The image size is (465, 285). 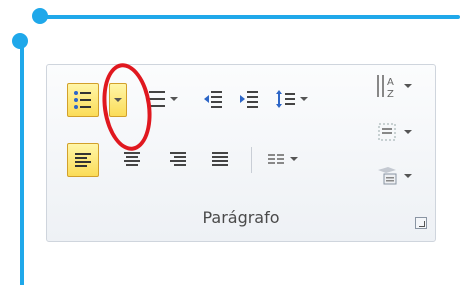 I want to click on shading-button, so click(x=387, y=132).